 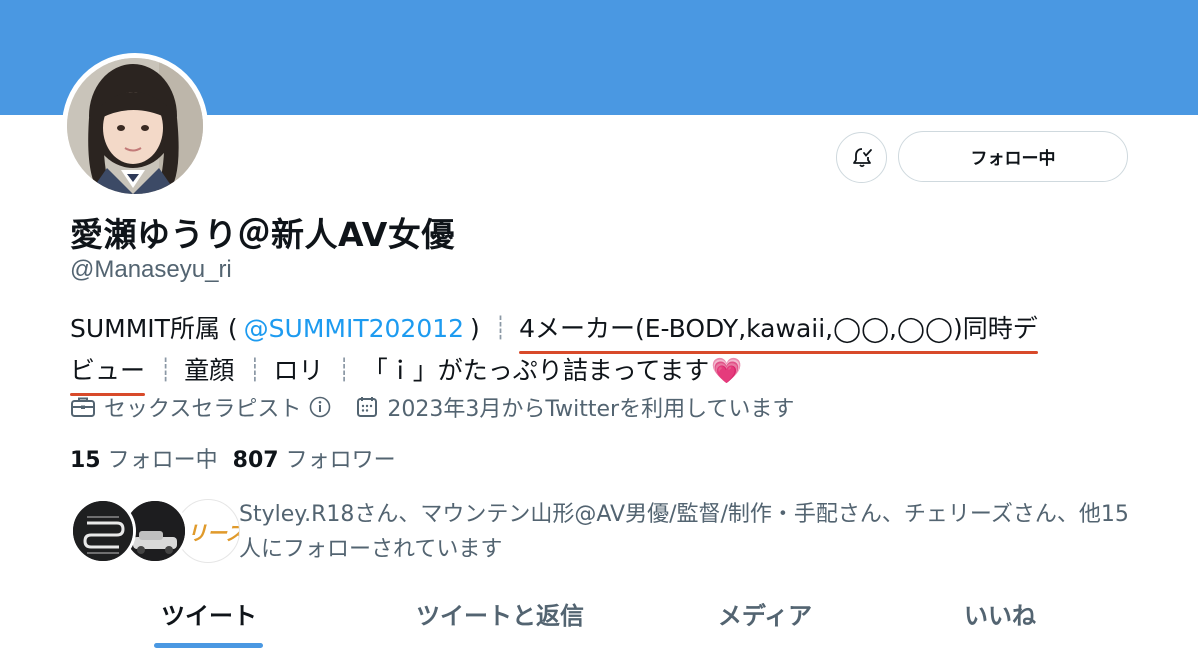 What do you see at coordinates (591, 409) in the screenshot?
I see `join-date: 2023年3月からTwitterを利用しています` at bounding box center [591, 409].